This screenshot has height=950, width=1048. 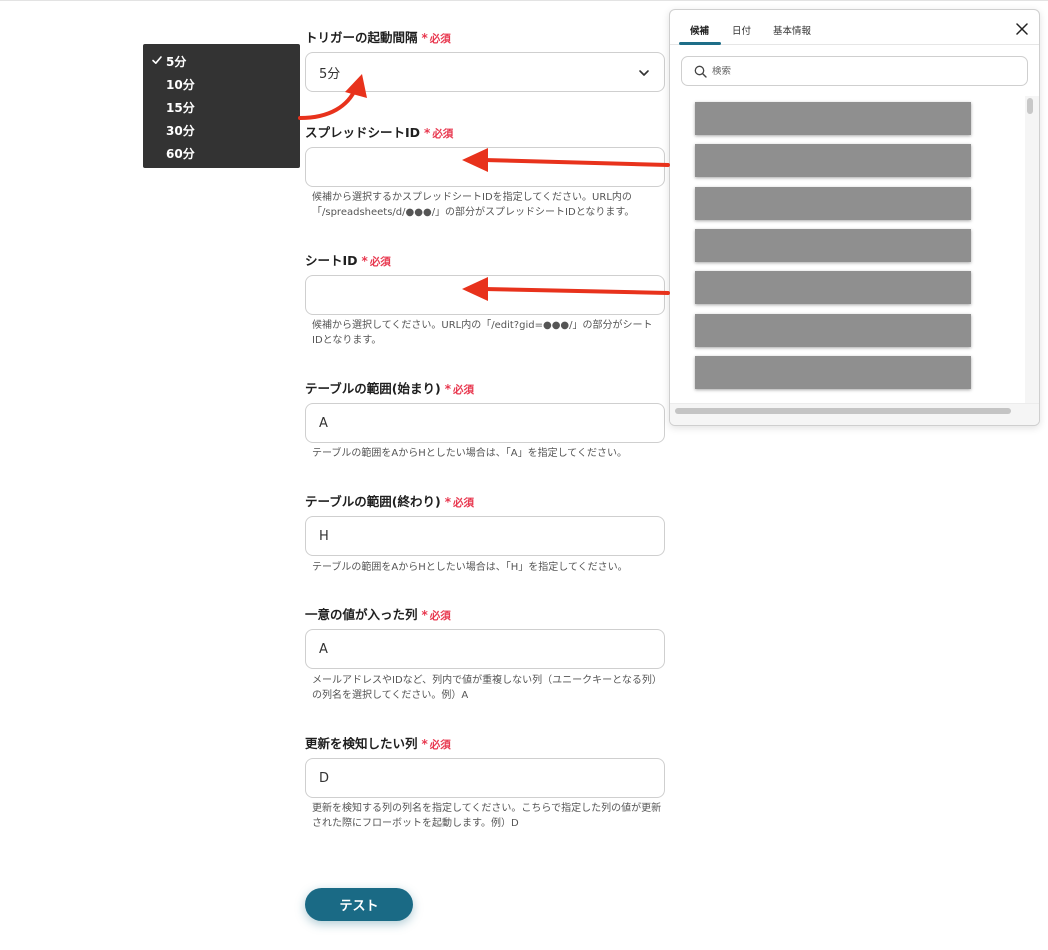 I want to click on range-start-label-text: テーブルの範囲(始まり), so click(x=373, y=388).